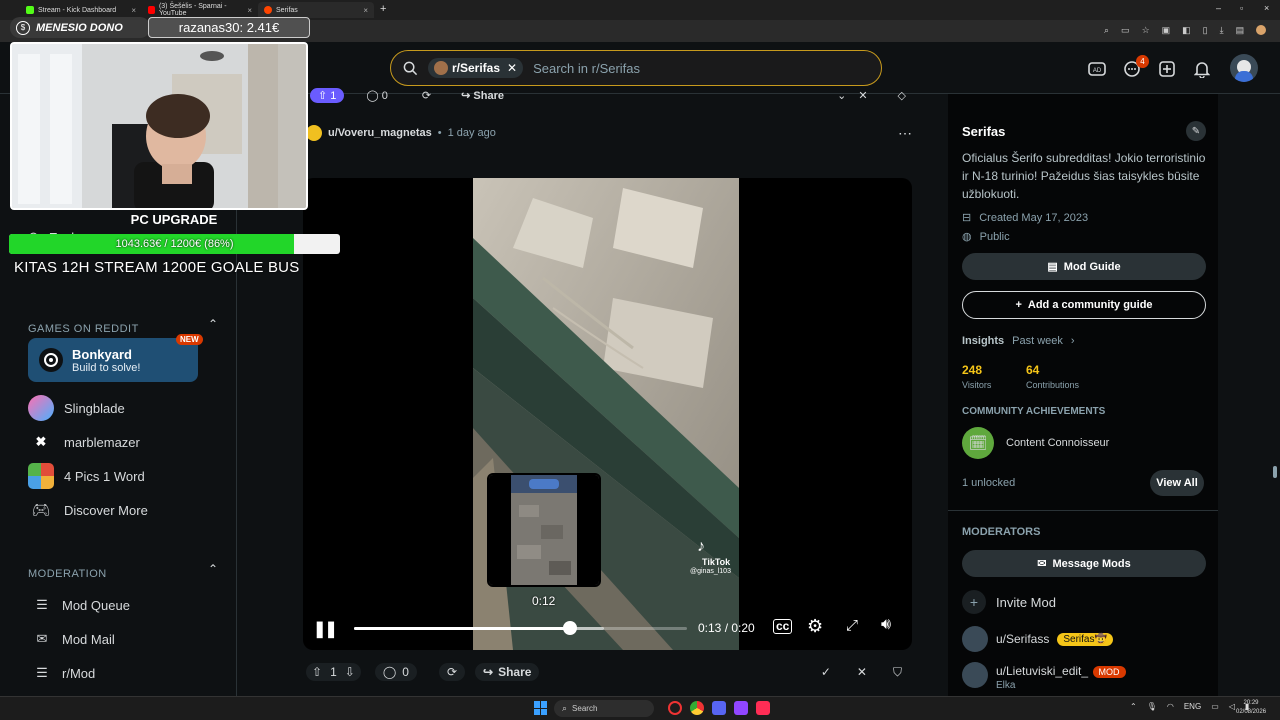  I want to click on wifi-icon: ◠, so click(1170, 706).